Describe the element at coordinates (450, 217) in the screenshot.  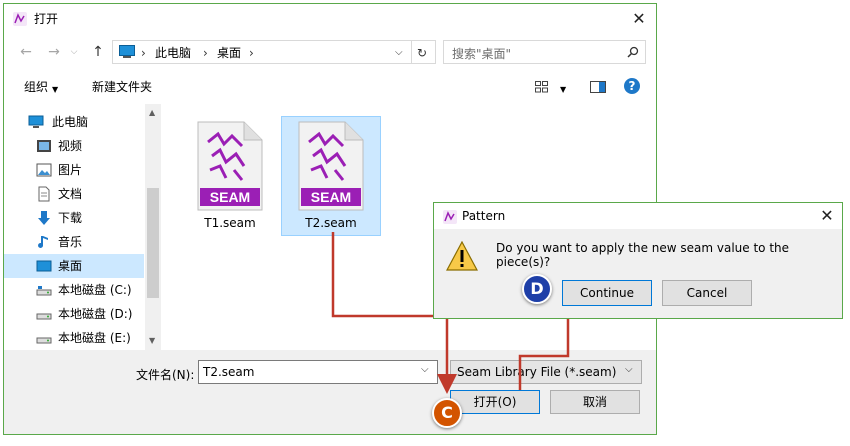
I see `app-icon` at that location.